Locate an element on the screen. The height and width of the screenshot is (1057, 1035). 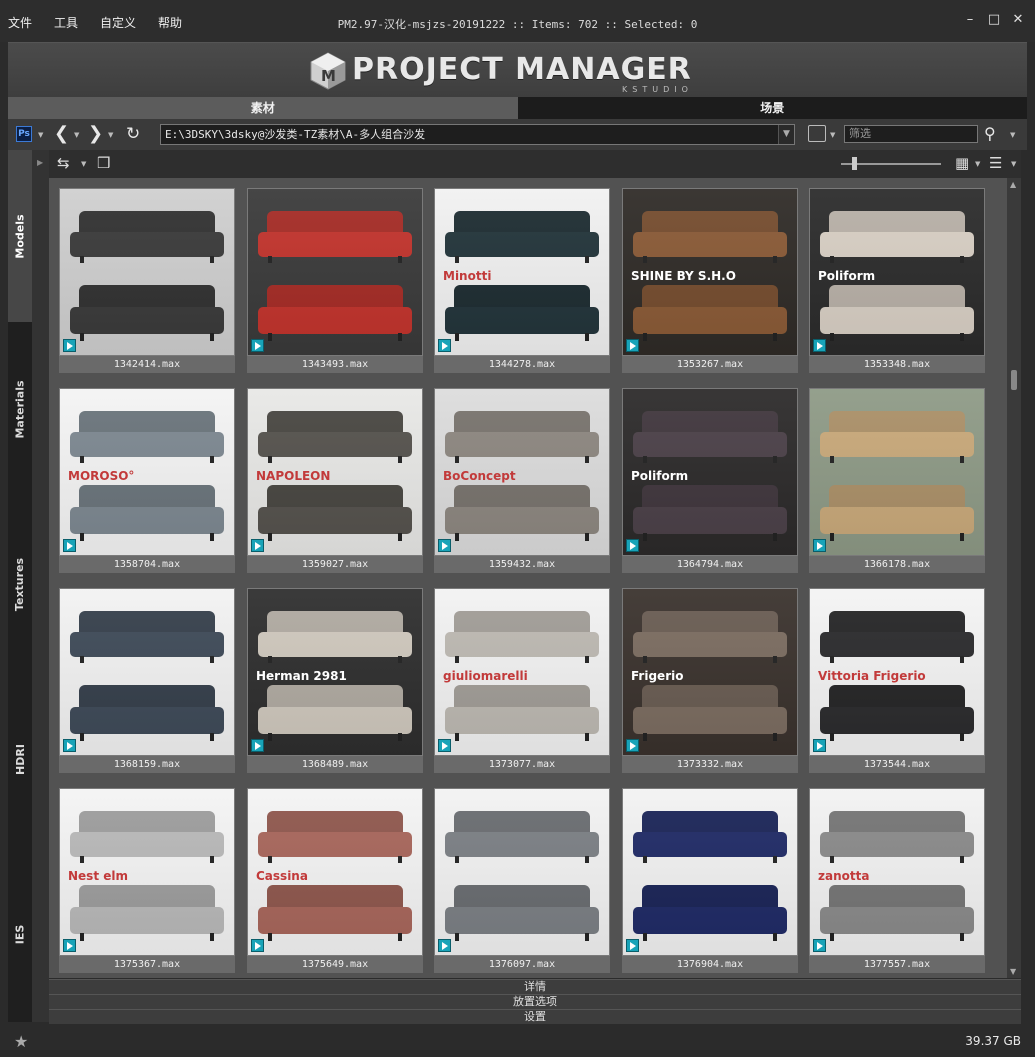
asset-thumbnail: SHINE BY S.H.O 1353267.max is located at coordinates (710, 280).